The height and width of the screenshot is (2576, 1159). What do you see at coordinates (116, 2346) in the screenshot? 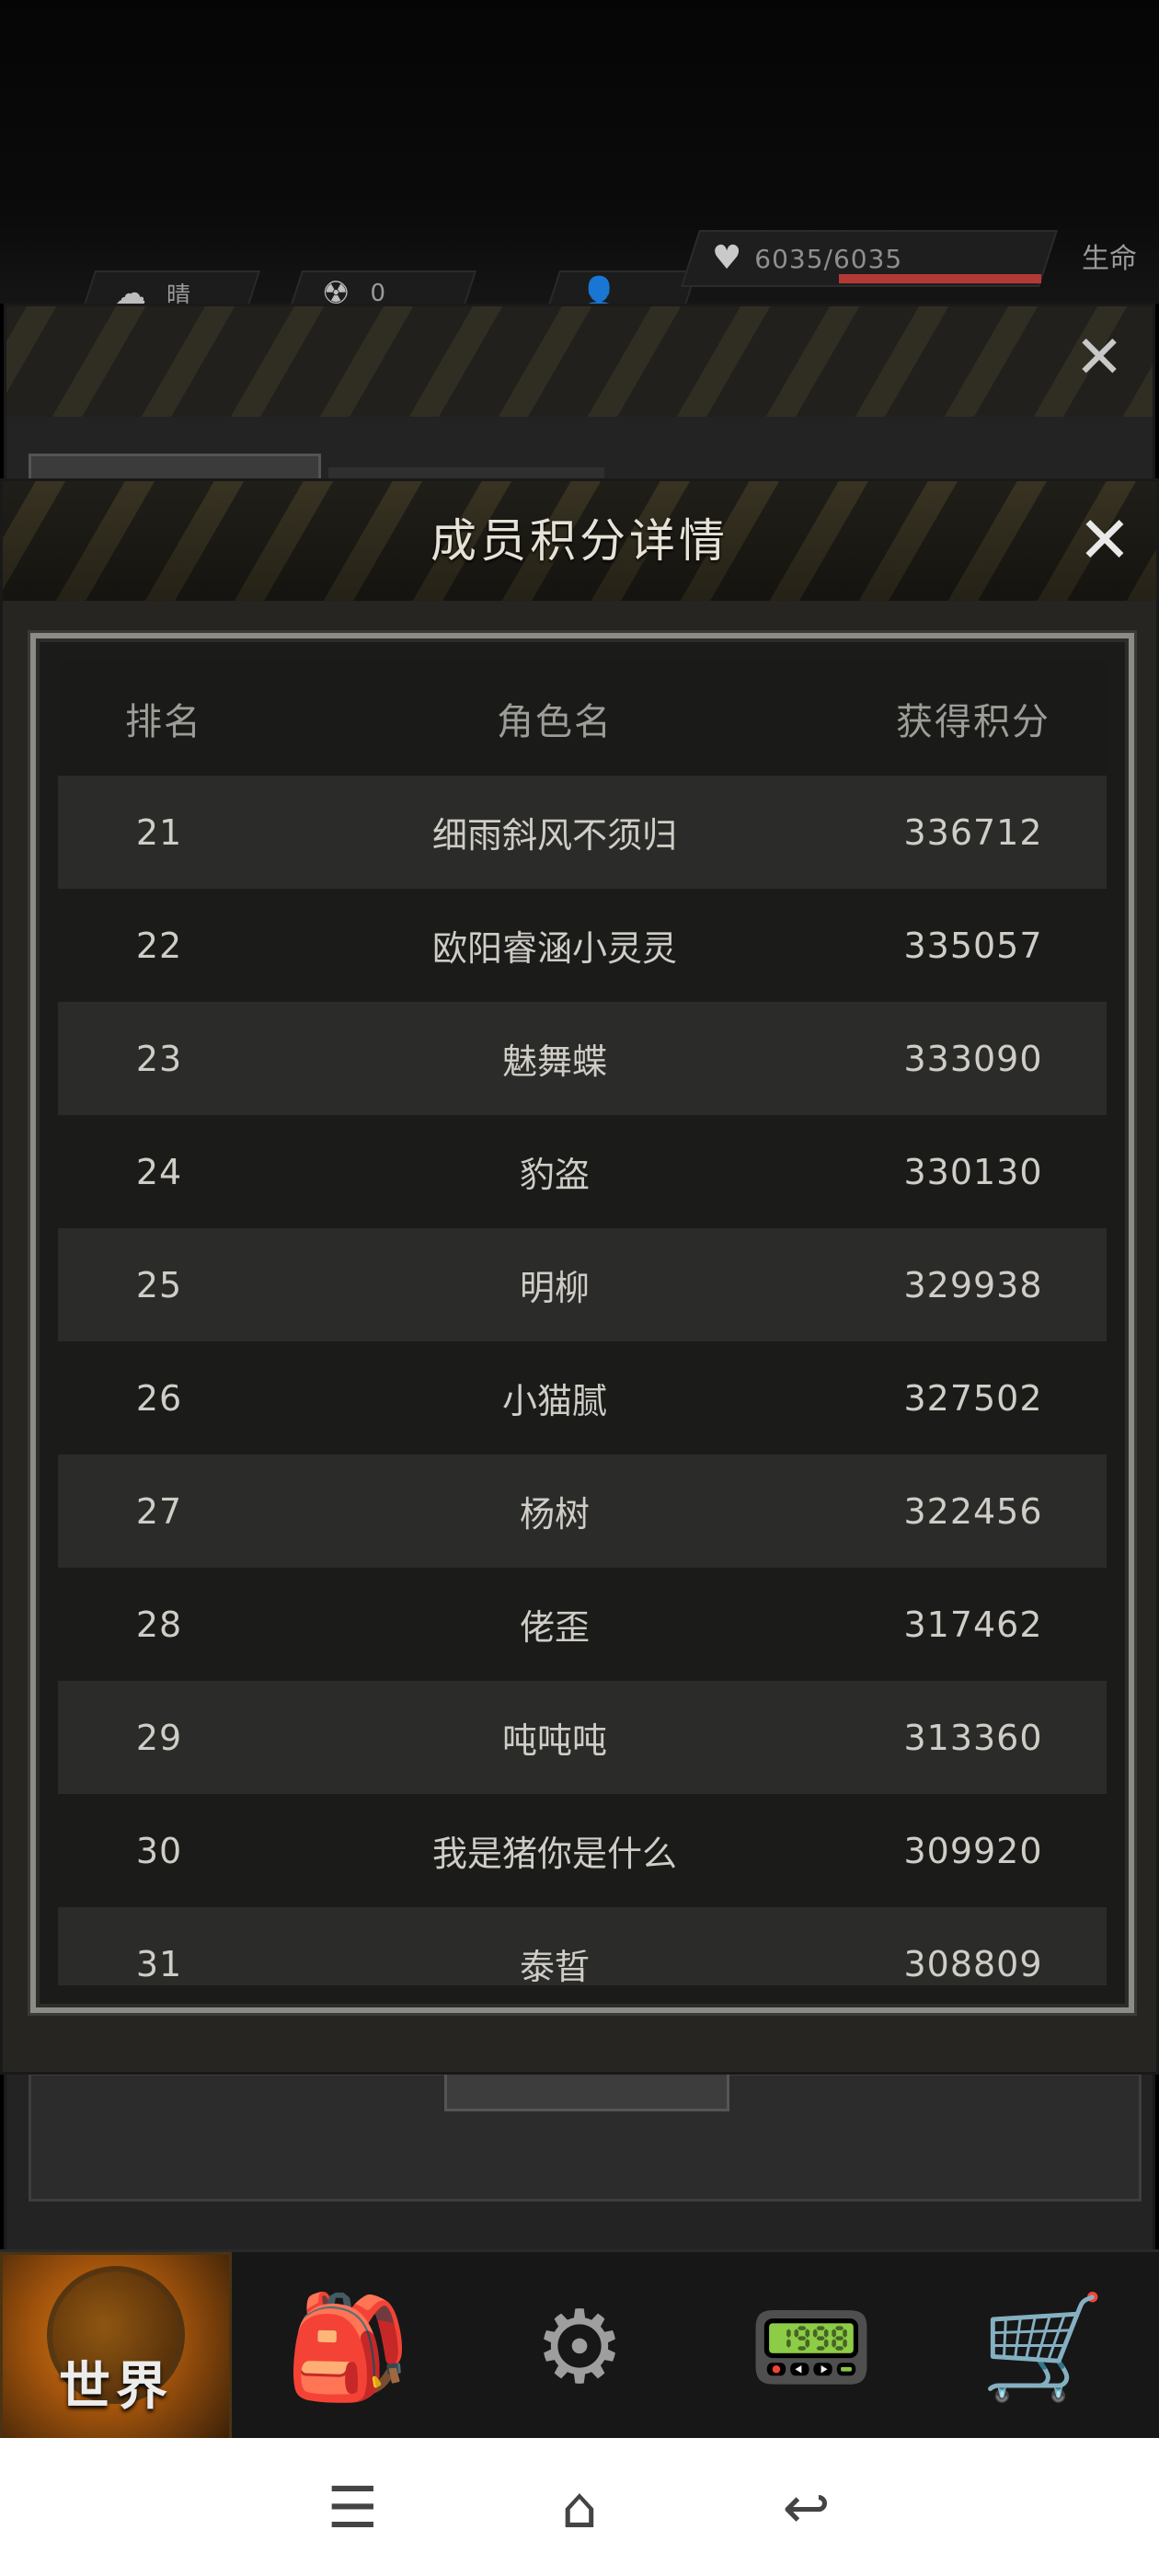
I see `nav-world: 世界` at bounding box center [116, 2346].